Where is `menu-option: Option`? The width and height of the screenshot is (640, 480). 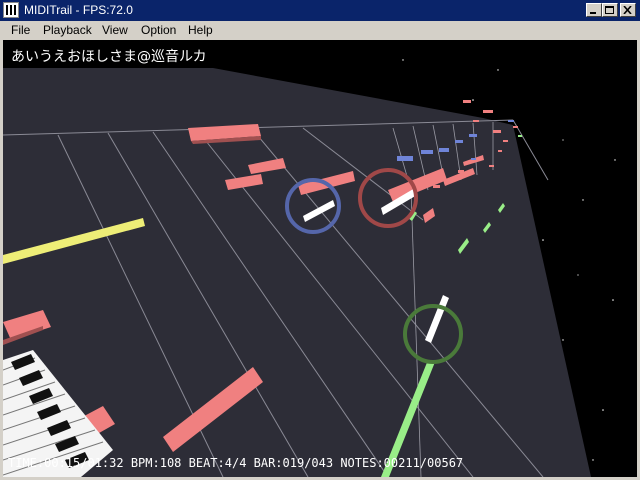
menu-option: Option is located at coordinates (158, 30).